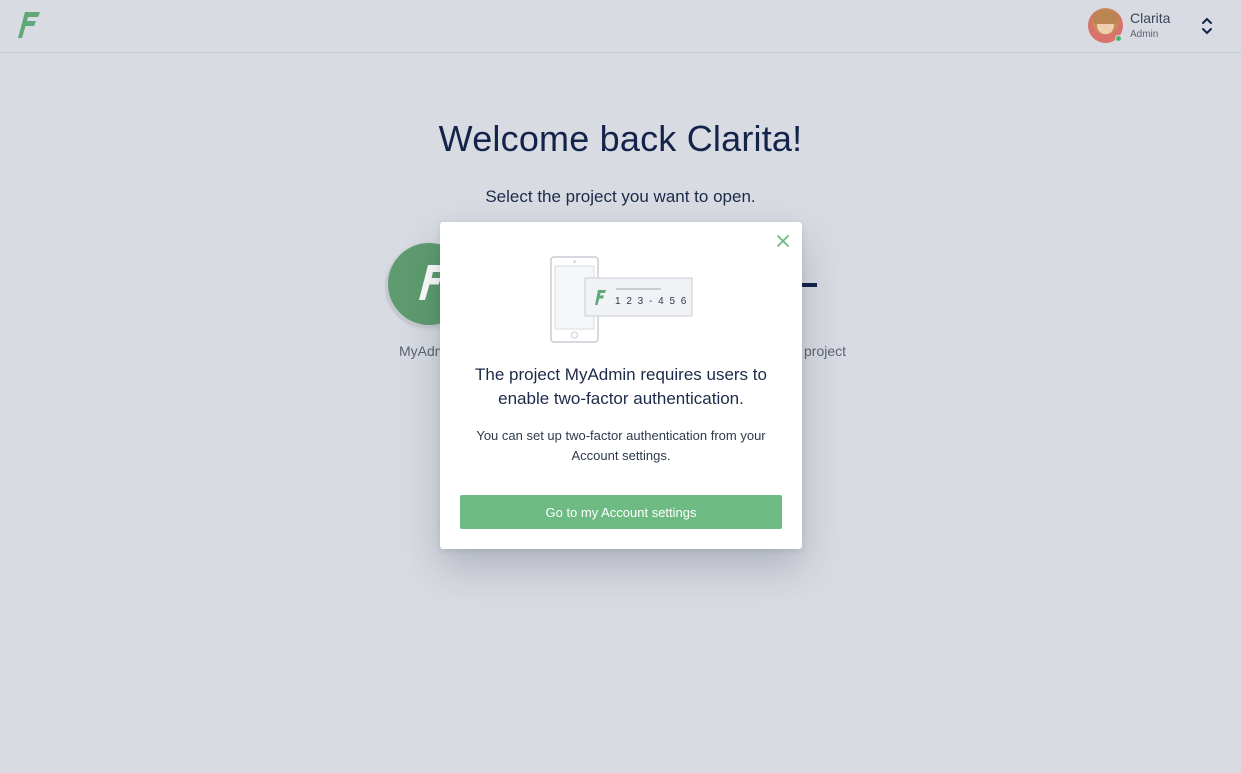  What do you see at coordinates (1207, 26) in the screenshot?
I see `chevron-up-down-icon` at bounding box center [1207, 26].